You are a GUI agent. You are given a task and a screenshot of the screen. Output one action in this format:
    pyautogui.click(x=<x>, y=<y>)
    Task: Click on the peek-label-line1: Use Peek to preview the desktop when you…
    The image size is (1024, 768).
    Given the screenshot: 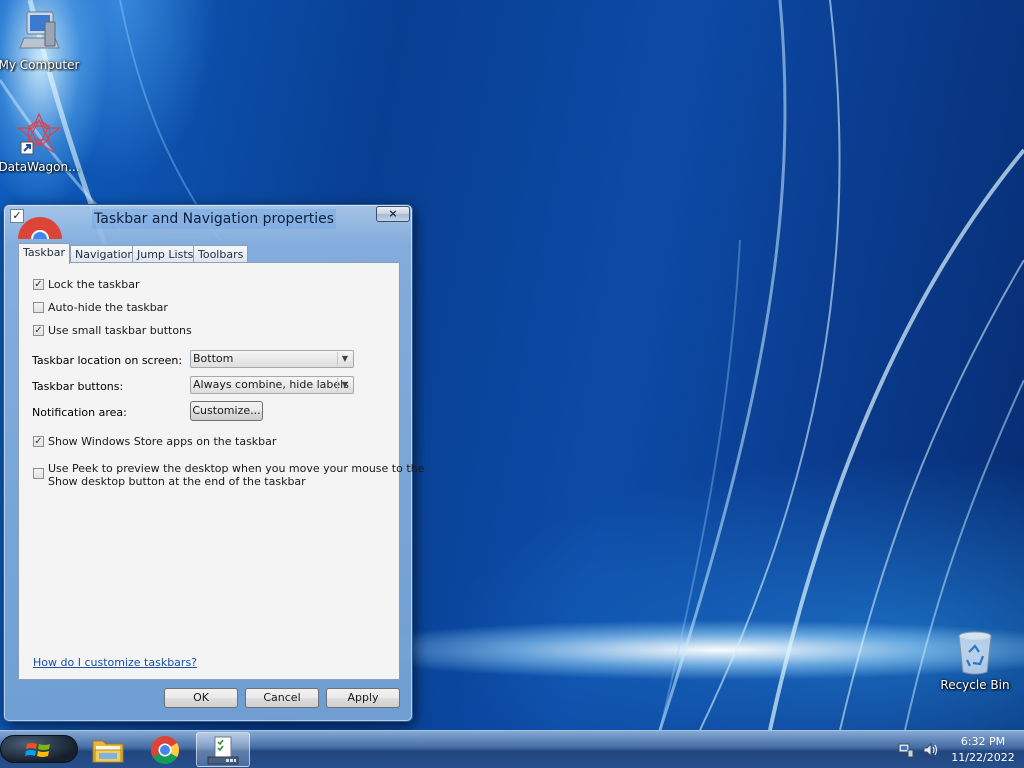 What is the action you would take?
    pyautogui.click(x=236, y=468)
    